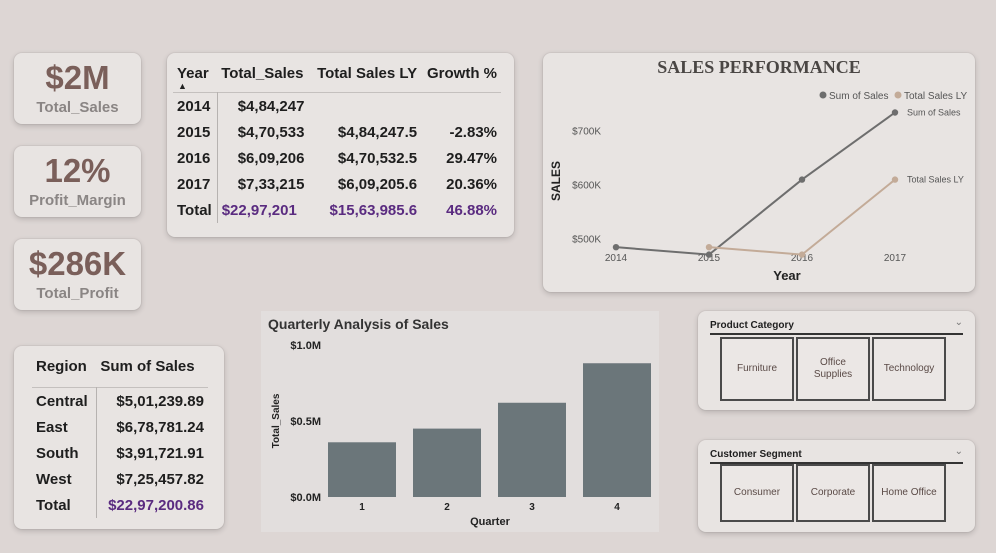  Describe the element at coordinates (305, 422) in the screenshot. I see `y-tick-label: $0.5M` at that location.